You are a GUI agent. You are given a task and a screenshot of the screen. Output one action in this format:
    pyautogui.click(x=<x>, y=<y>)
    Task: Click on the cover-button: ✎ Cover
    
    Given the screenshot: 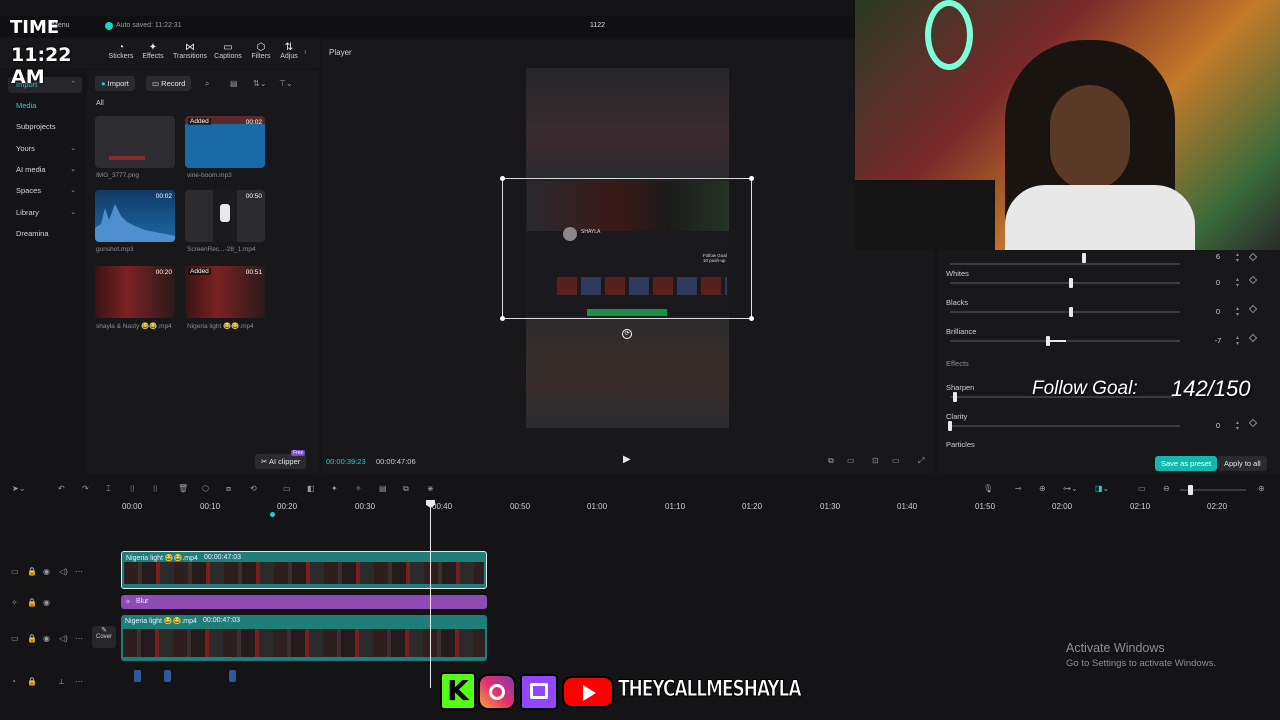 What is the action you would take?
    pyautogui.click(x=104, y=637)
    